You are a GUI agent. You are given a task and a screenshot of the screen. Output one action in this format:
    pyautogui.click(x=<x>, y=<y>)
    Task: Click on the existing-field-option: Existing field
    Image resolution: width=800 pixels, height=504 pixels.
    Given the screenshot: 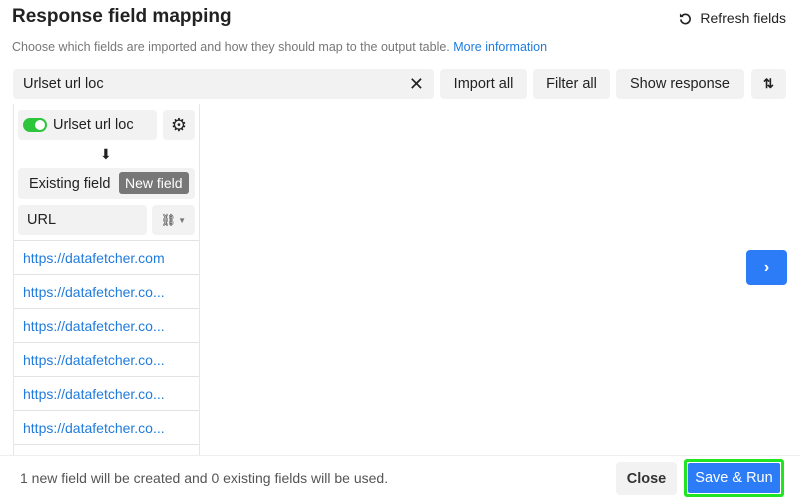 What is the action you would take?
    pyautogui.click(x=69, y=184)
    